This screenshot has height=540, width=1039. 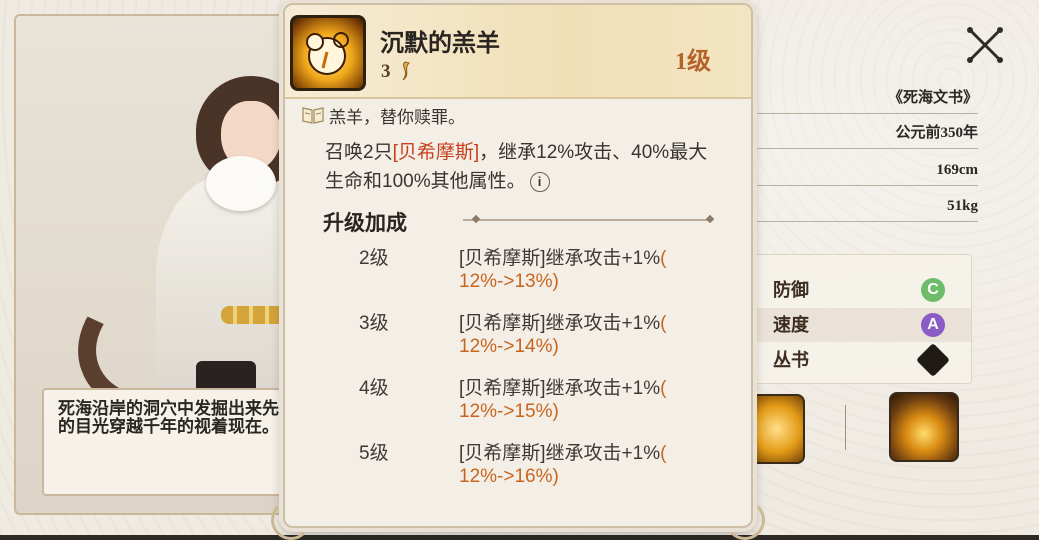 What do you see at coordinates (525, 167) in the screenshot?
I see `skill-effect: 召唤2只[贝希摩斯]，继承12%攻击、40%最大生命和100%其他属性。 i` at bounding box center [525, 167].